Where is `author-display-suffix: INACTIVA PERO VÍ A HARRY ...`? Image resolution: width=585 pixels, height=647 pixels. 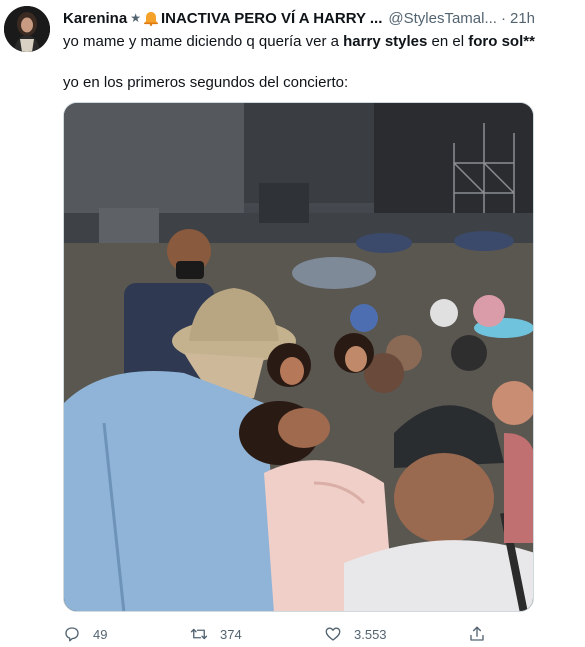
author-display-suffix: INACTIVA PERO VÍ A HARRY ... is located at coordinates (271, 18).